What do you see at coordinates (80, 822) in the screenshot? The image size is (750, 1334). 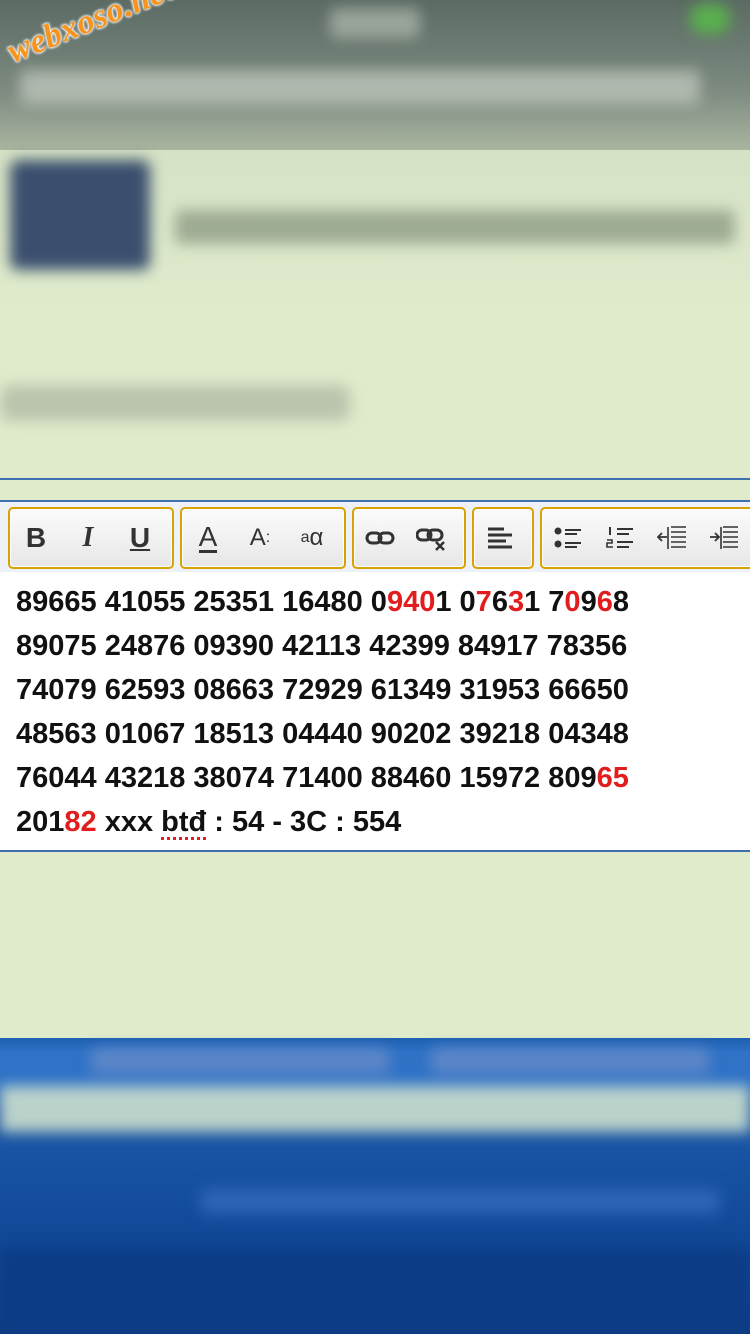 I see `highlighted-digits: 82` at bounding box center [80, 822].